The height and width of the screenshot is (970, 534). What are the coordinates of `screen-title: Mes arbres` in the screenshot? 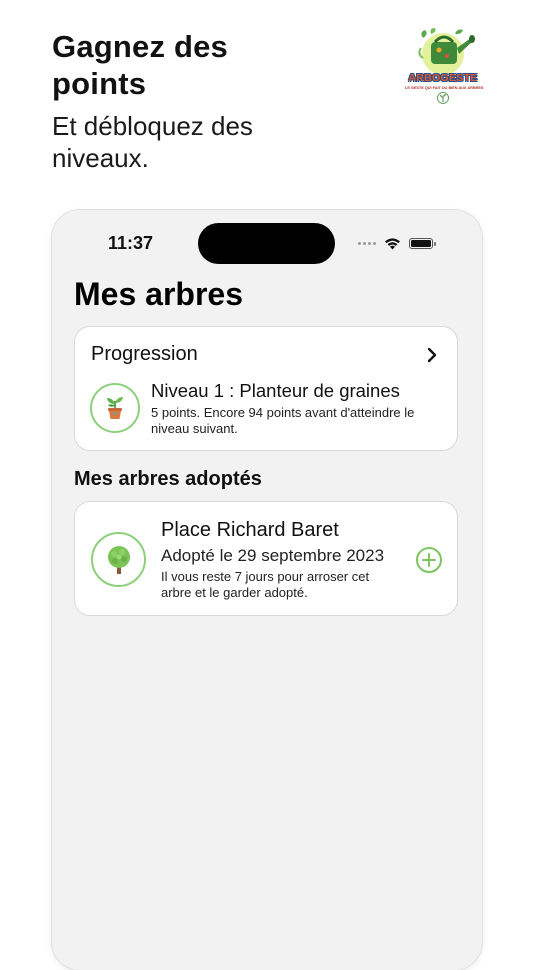 It's located at (158, 294).